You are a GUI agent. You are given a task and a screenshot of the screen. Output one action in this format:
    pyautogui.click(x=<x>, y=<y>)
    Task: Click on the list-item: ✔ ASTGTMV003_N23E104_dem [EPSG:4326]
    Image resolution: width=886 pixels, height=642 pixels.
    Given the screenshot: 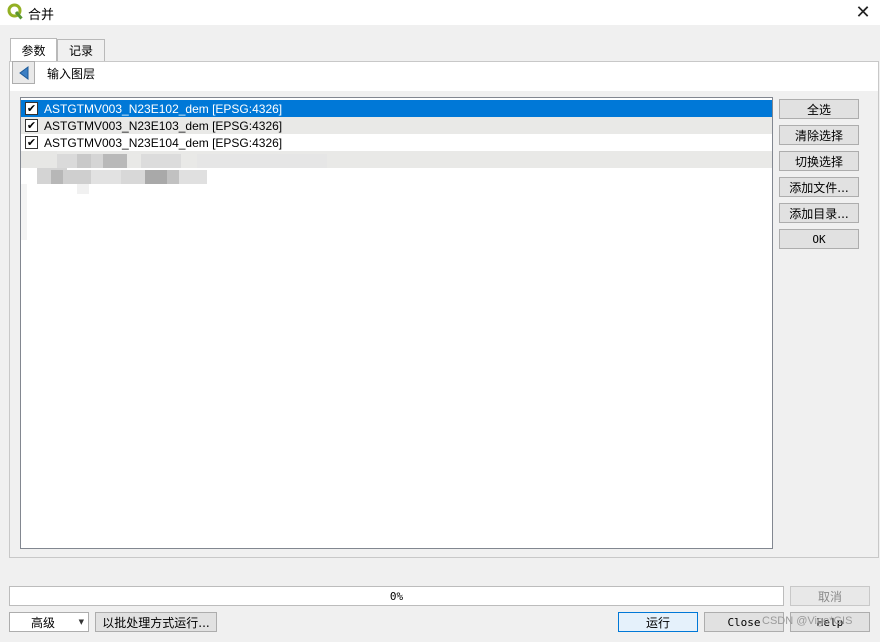 What is the action you would take?
    pyautogui.click(x=396, y=142)
    